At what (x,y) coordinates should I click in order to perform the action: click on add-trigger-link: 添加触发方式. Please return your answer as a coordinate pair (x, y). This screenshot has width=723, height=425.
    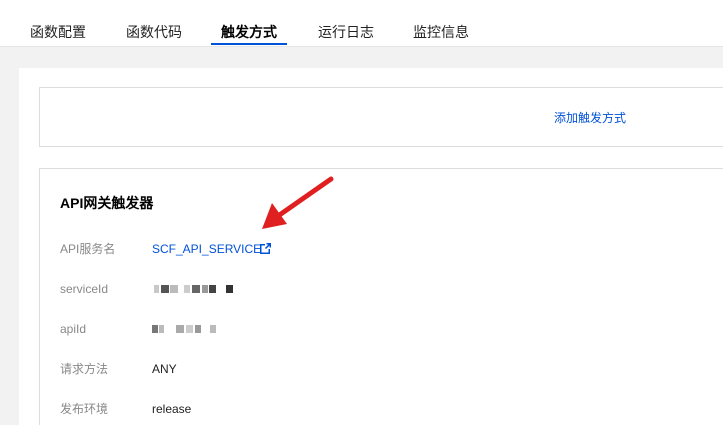
    Looking at the image, I should click on (590, 118).